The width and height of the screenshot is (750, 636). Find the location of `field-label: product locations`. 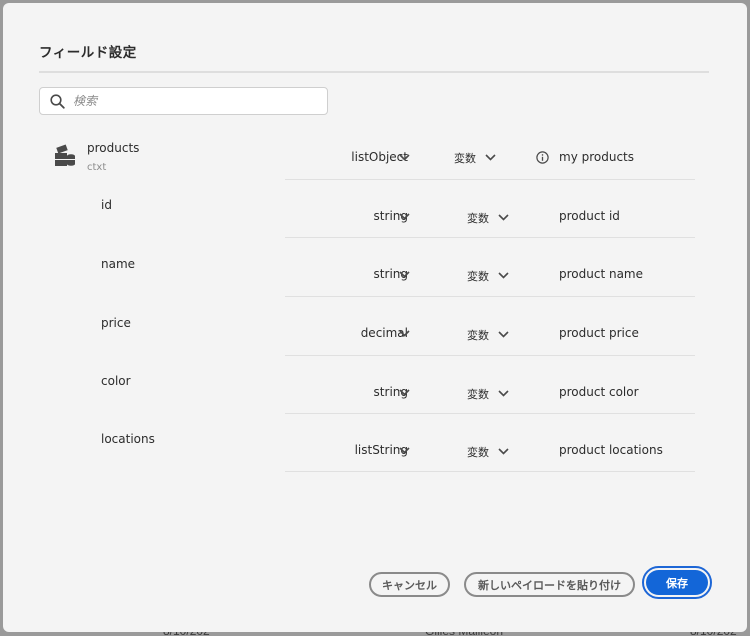

field-label: product locations is located at coordinates (611, 450).